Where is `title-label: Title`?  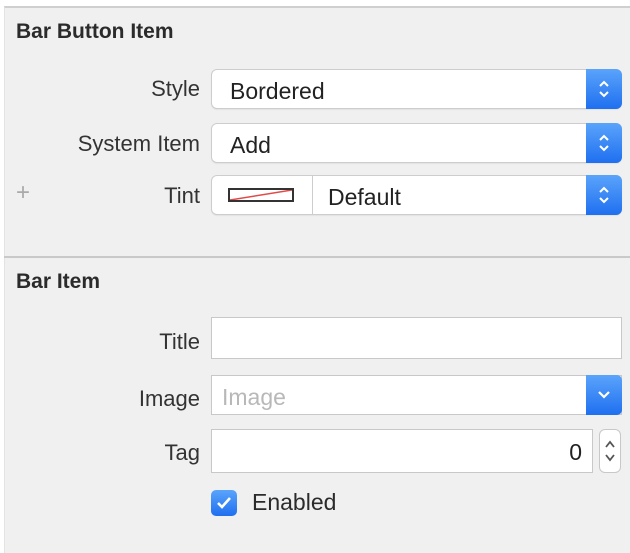 title-label: Title is located at coordinates (179, 341).